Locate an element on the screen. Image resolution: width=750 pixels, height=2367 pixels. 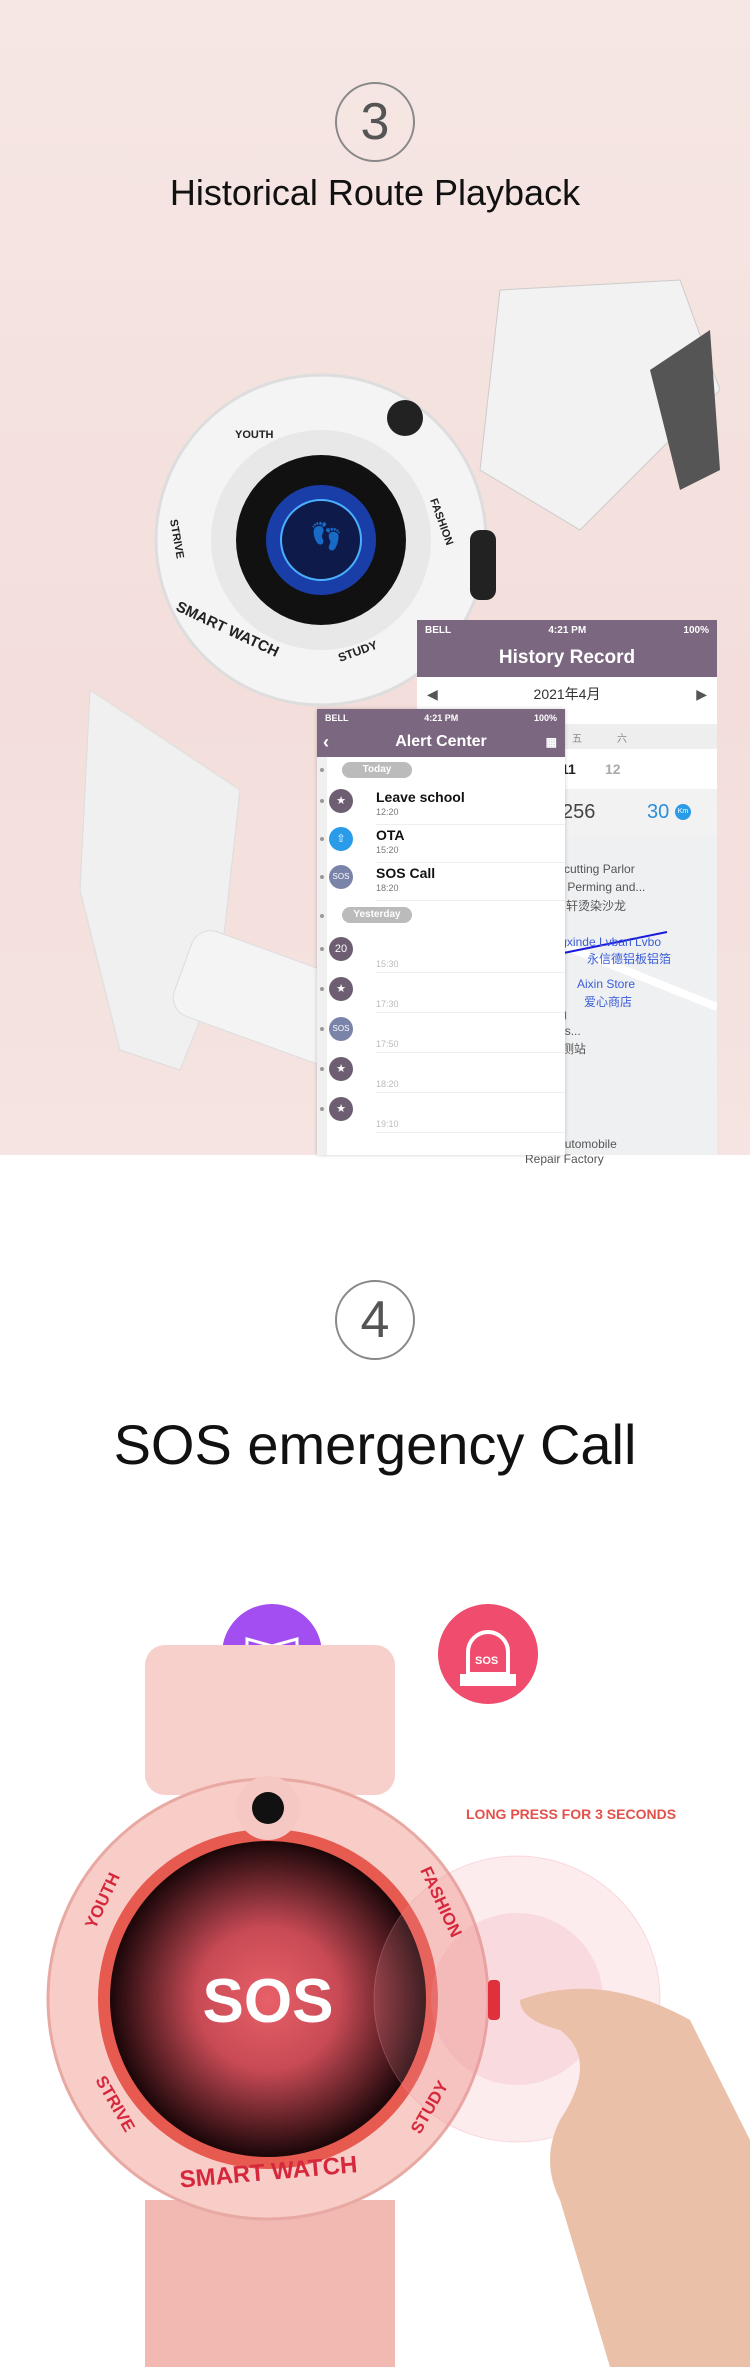
yesterday-label: Yesterday is located at coordinates (377, 915).